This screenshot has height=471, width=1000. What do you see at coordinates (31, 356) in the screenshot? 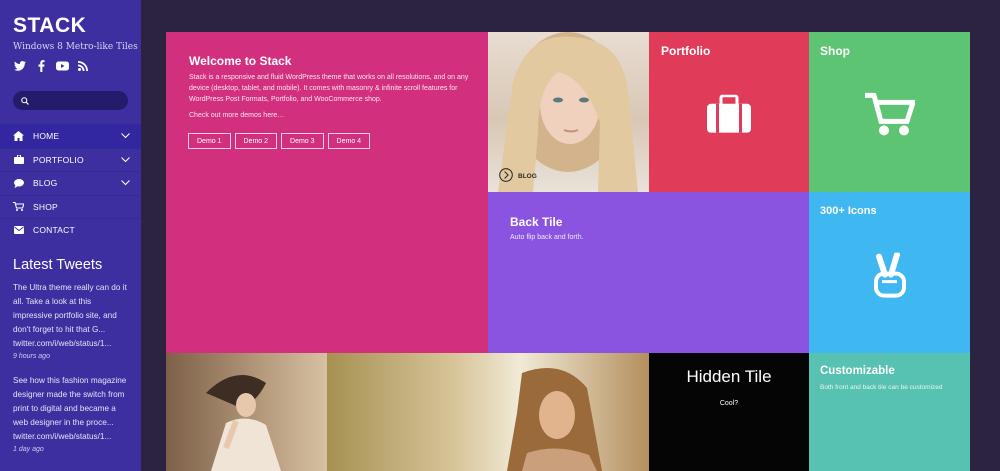
I see `tweet-time: 9 hours ago` at bounding box center [31, 356].